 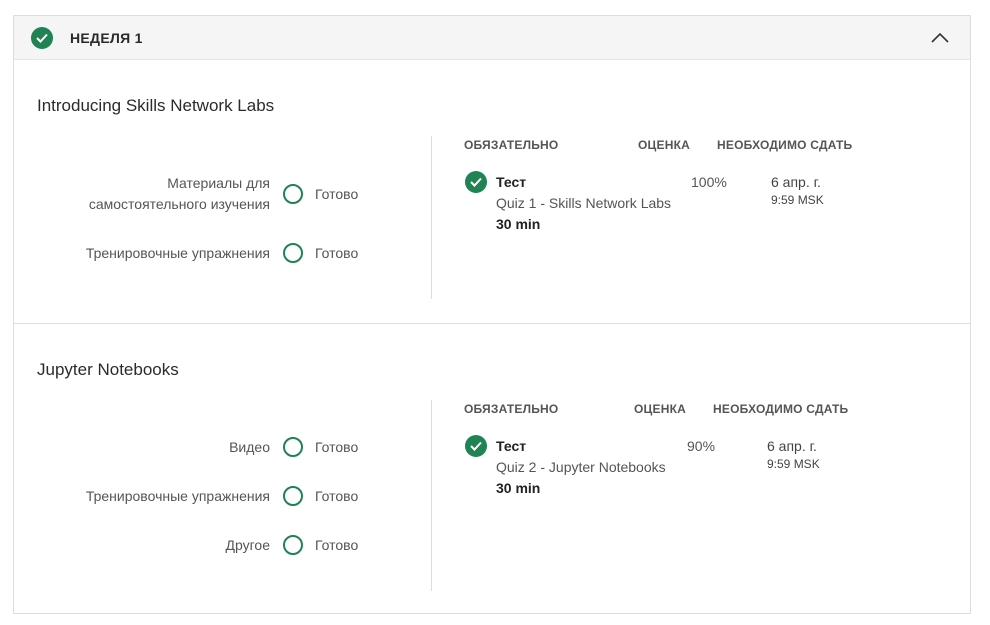 What do you see at coordinates (583, 203) in the screenshot?
I see `task-name-link: Quiz 1 - Skills Network Labs` at bounding box center [583, 203].